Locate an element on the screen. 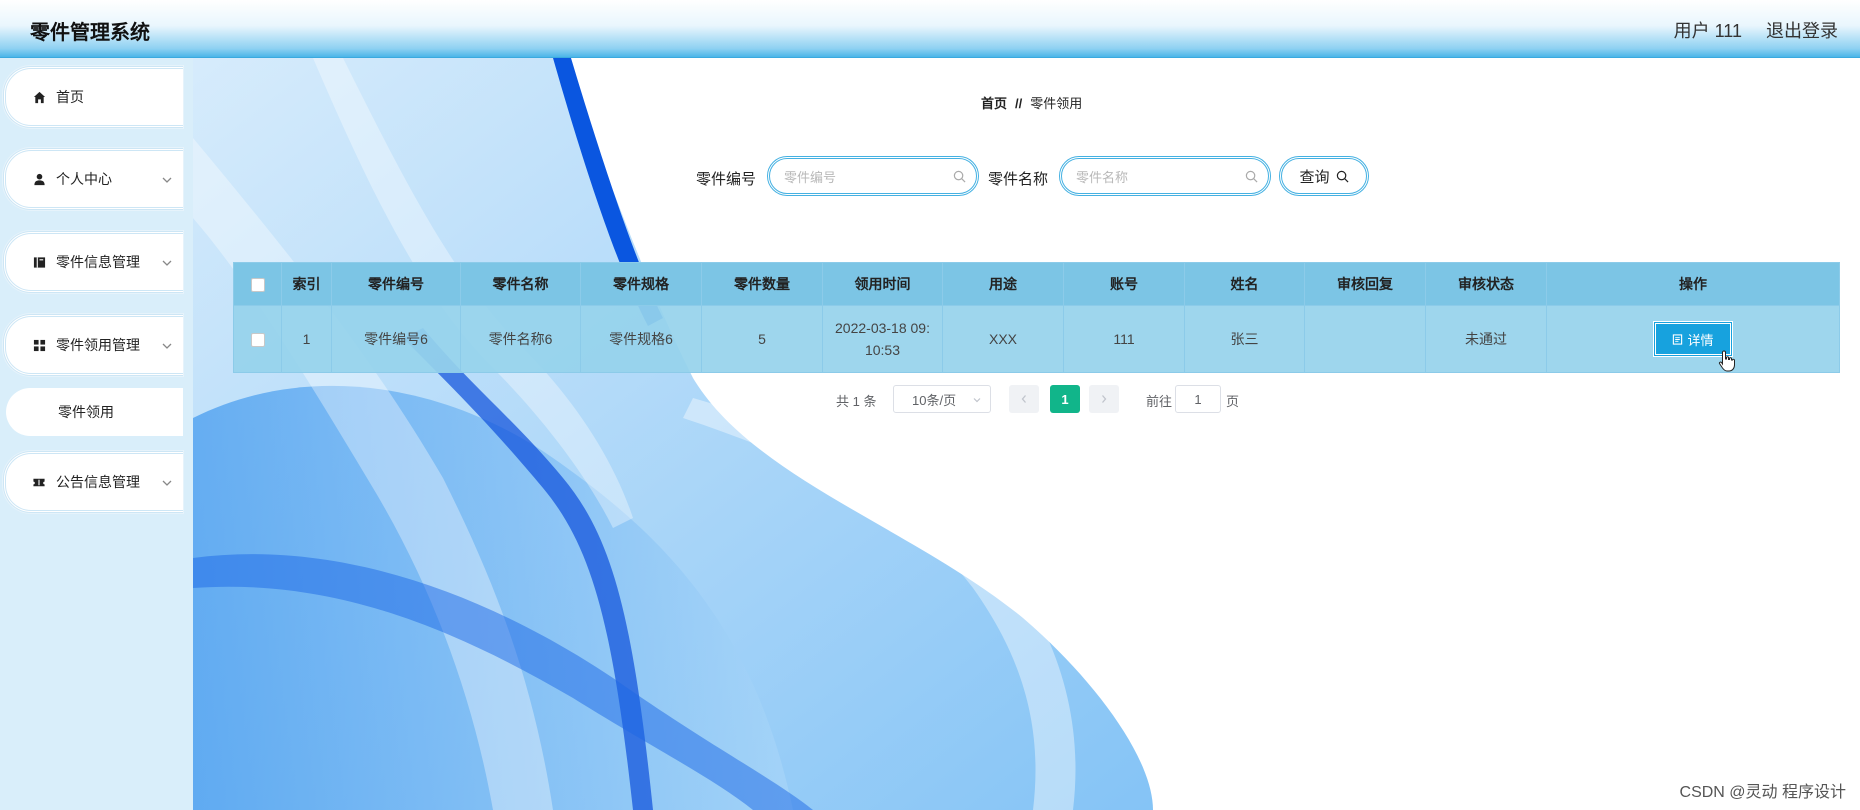 The height and width of the screenshot is (810, 1860). chevron-left-icon is located at coordinates (1023, 399).